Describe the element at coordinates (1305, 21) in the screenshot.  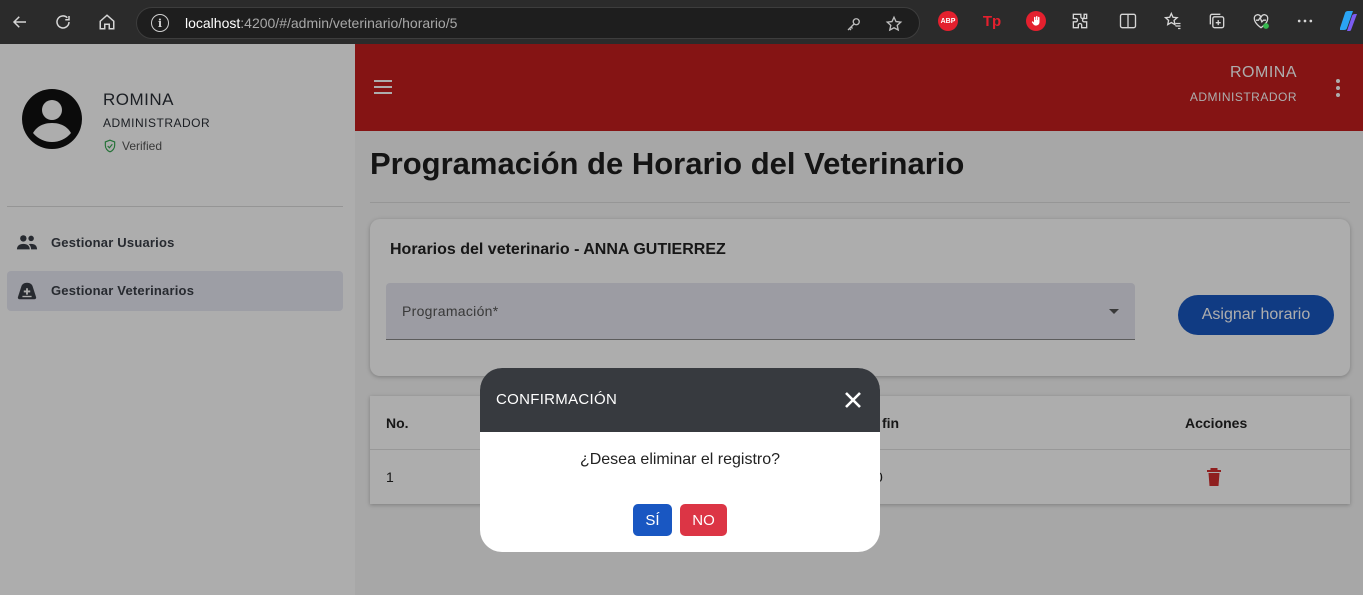
I see `more-menu-icon` at that location.